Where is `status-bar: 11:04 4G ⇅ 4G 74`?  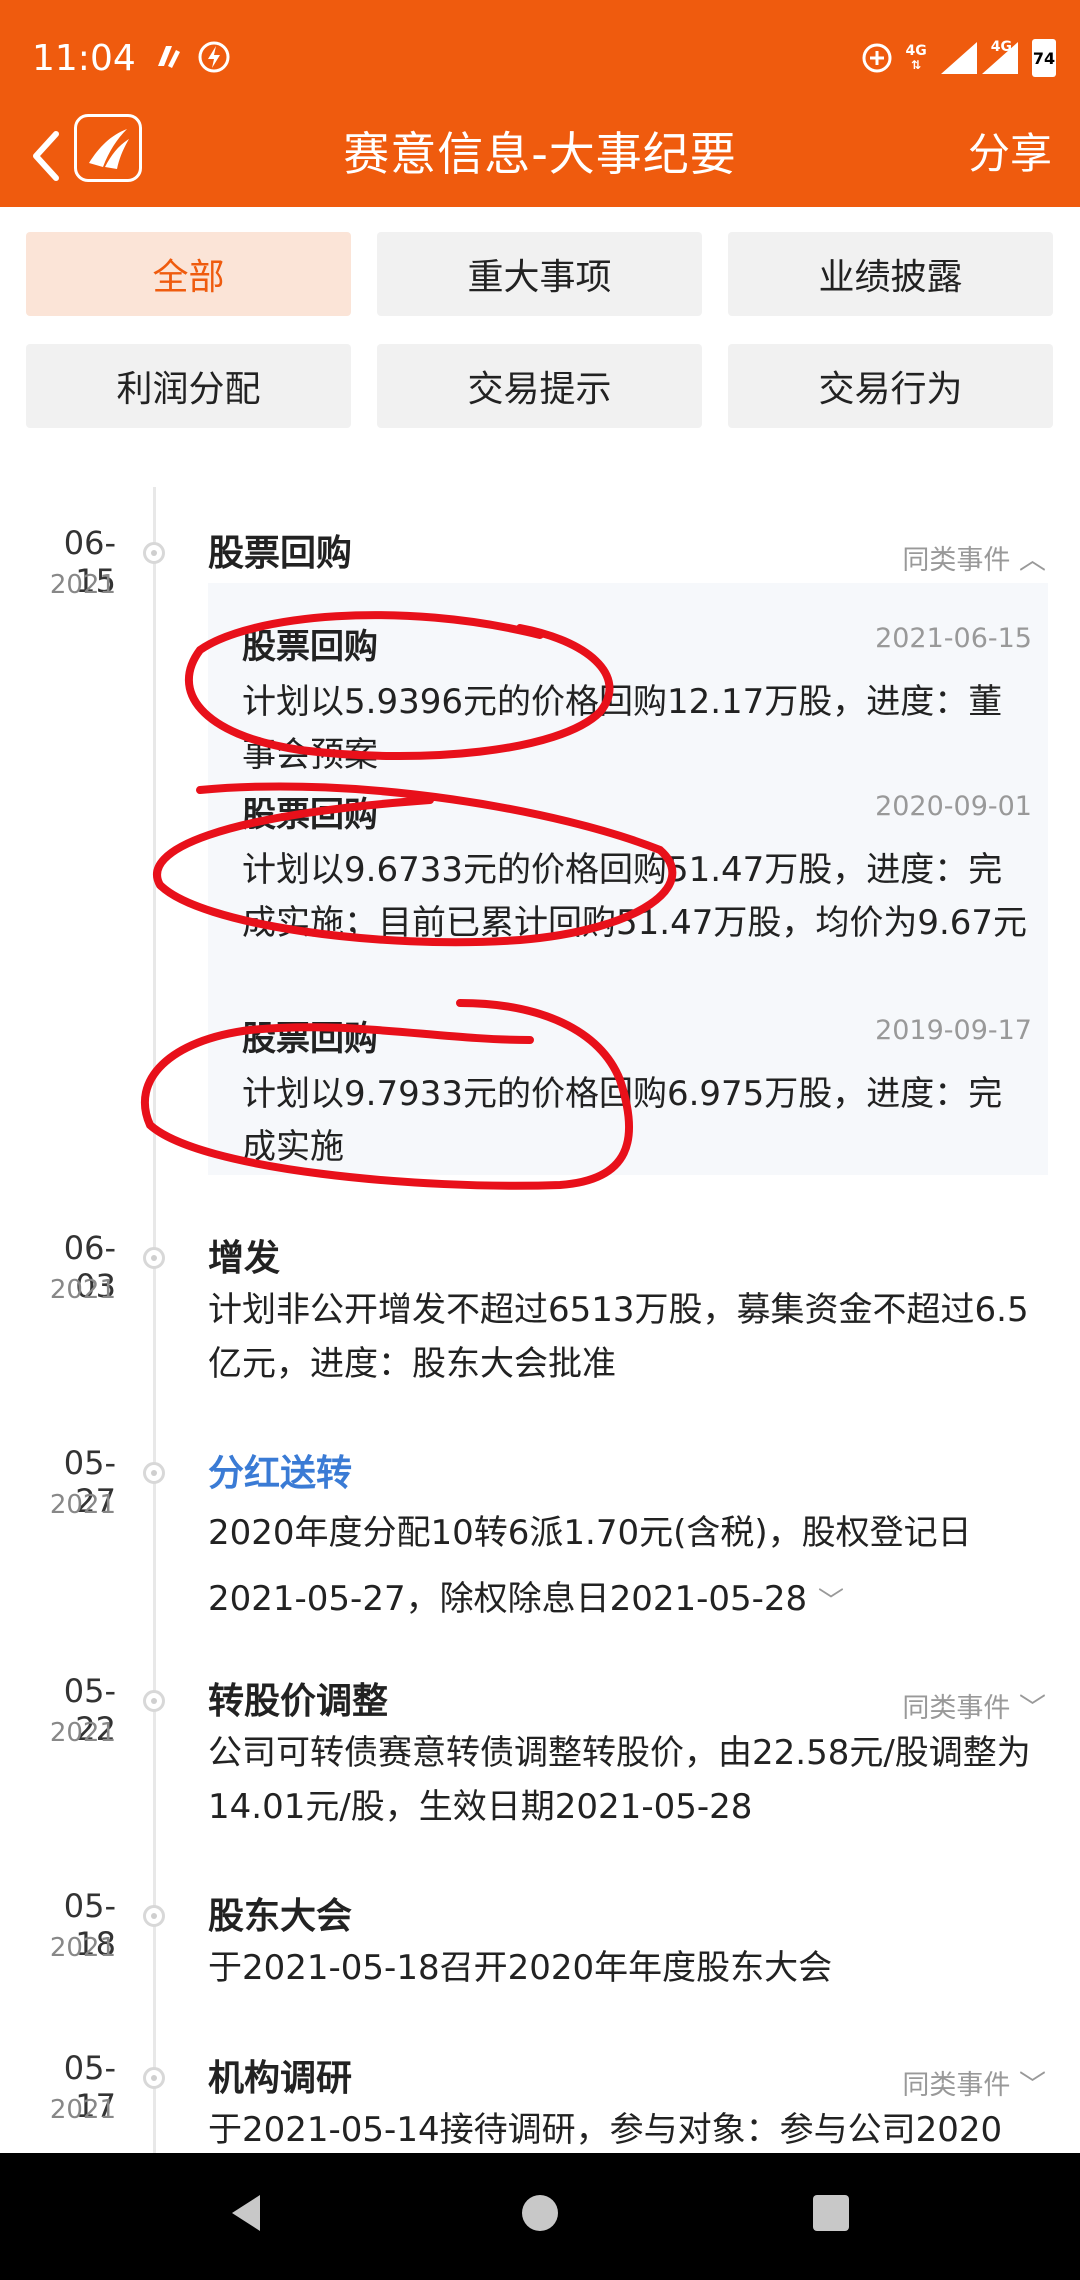 status-bar: 11:04 4G ⇅ 4G 74 is located at coordinates (540, 60).